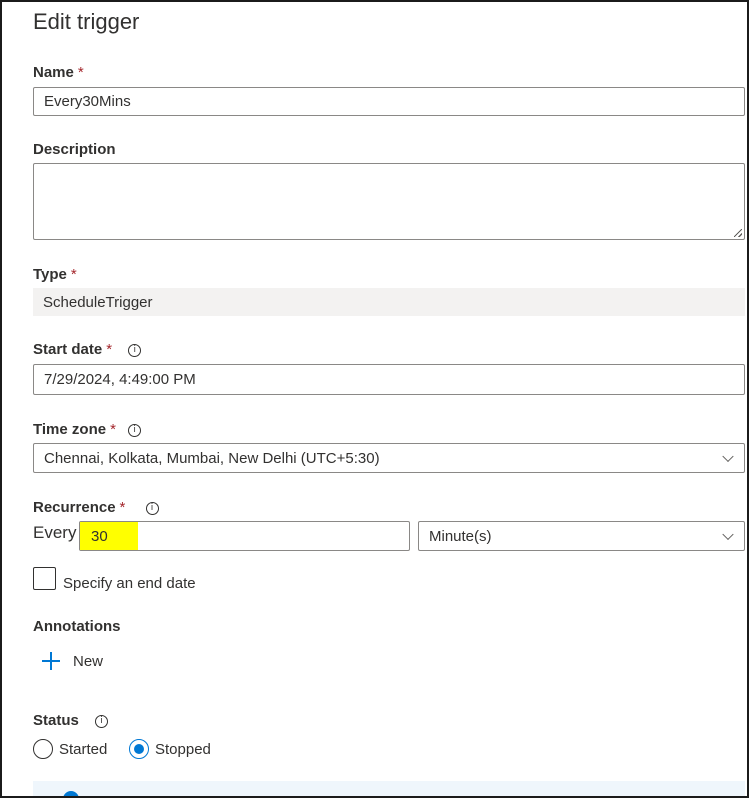 The width and height of the screenshot is (749, 798). What do you see at coordinates (120, 379) in the screenshot?
I see `start-date-value: 7/29/2024, 4:49:00 PM` at bounding box center [120, 379].